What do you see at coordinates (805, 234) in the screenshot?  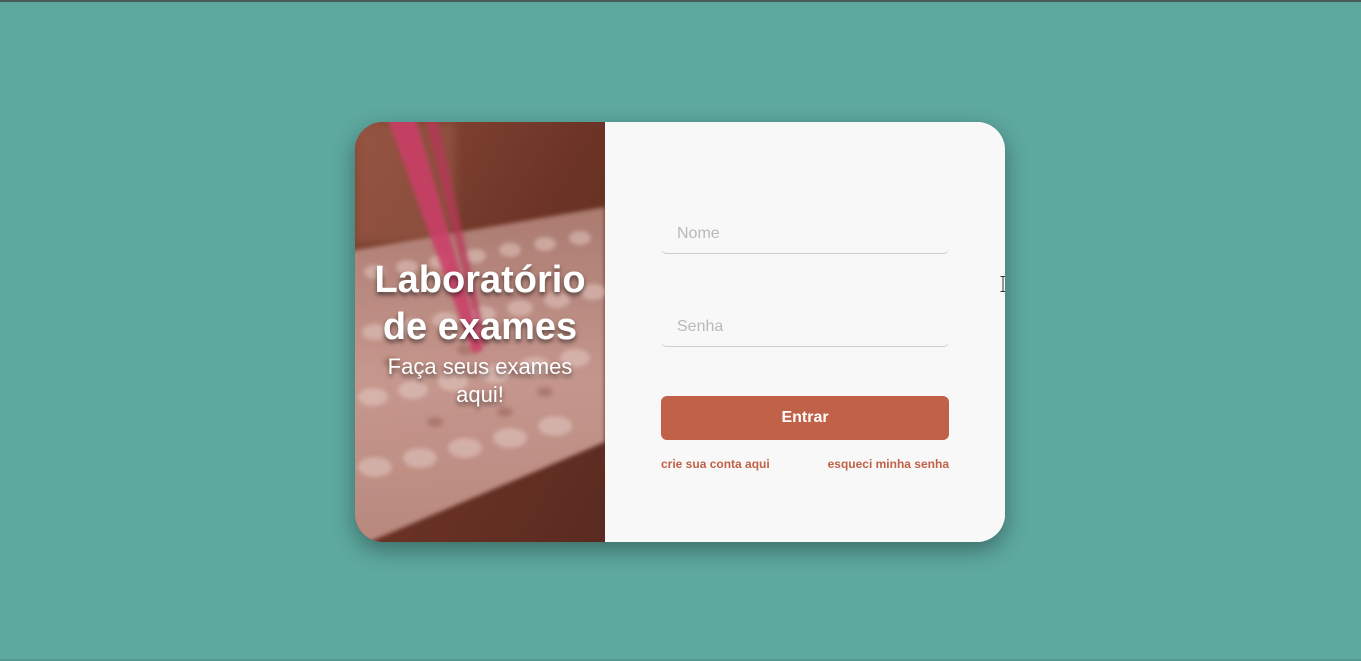 I see `name-input` at bounding box center [805, 234].